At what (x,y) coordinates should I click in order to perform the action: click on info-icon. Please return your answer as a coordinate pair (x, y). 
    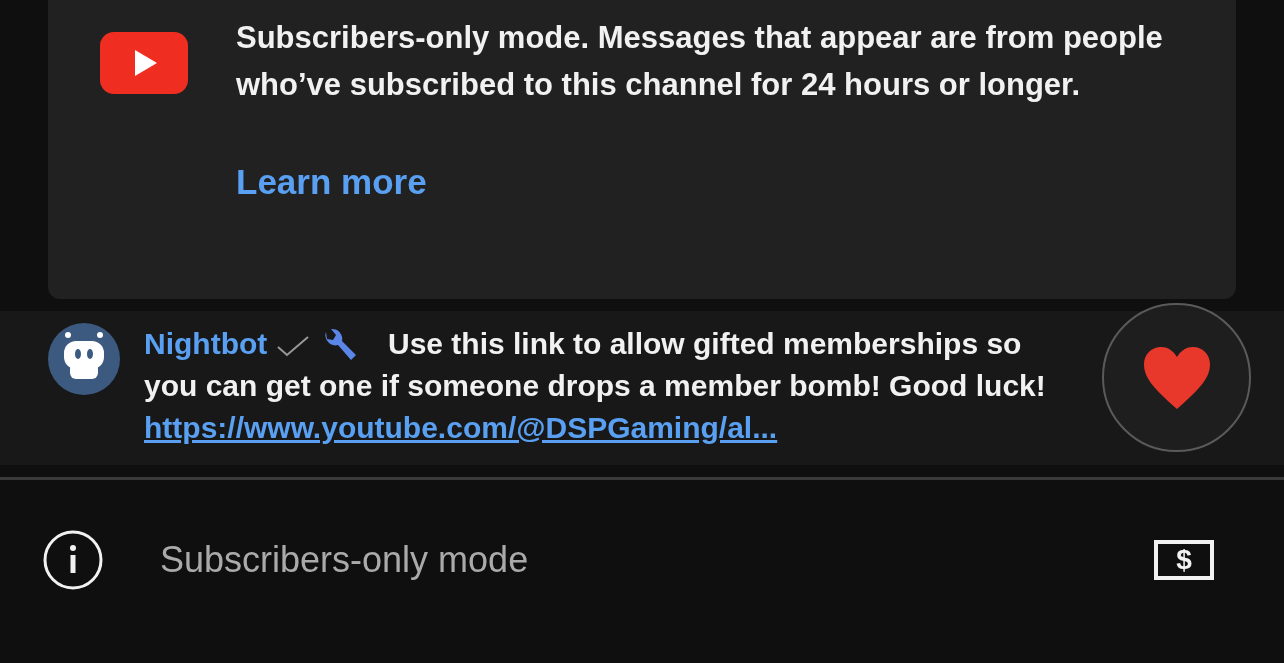
    Looking at the image, I should click on (73, 560).